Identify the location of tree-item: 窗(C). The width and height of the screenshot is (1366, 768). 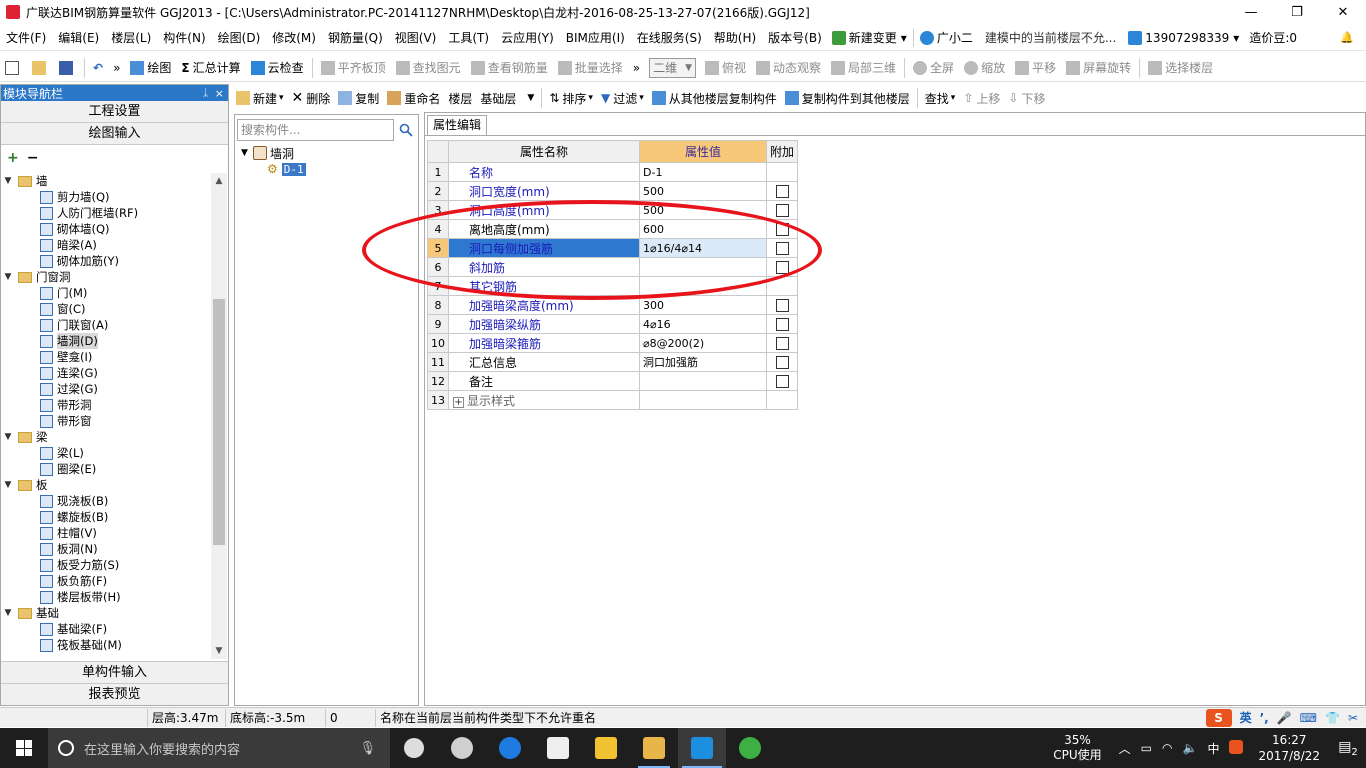
(107, 309).